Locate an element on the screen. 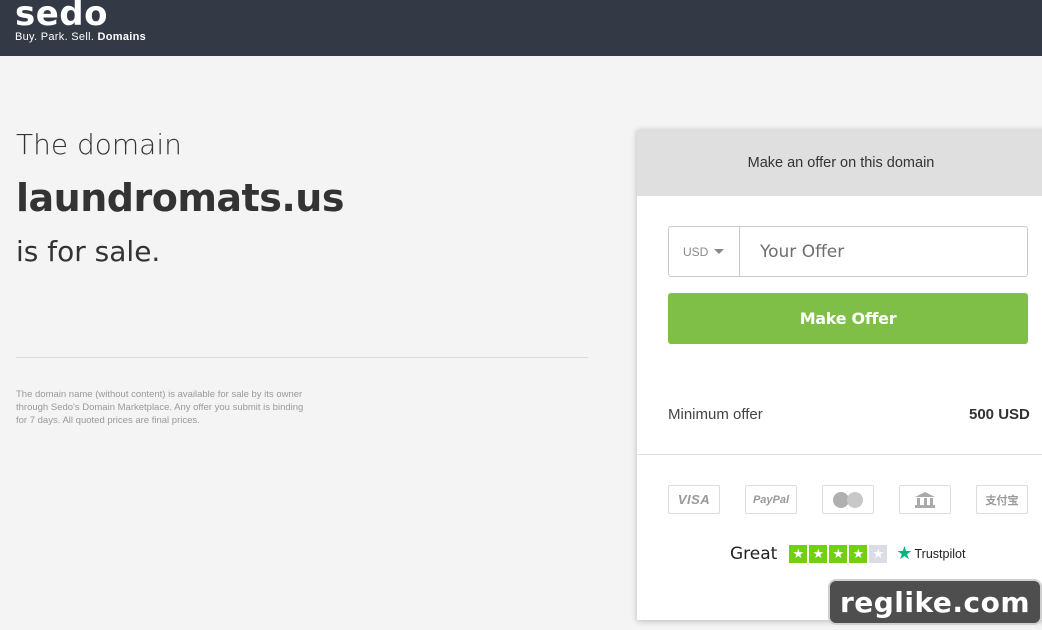 The height and width of the screenshot is (630, 1042). make-offer-button: Make Offer is located at coordinates (848, 318).